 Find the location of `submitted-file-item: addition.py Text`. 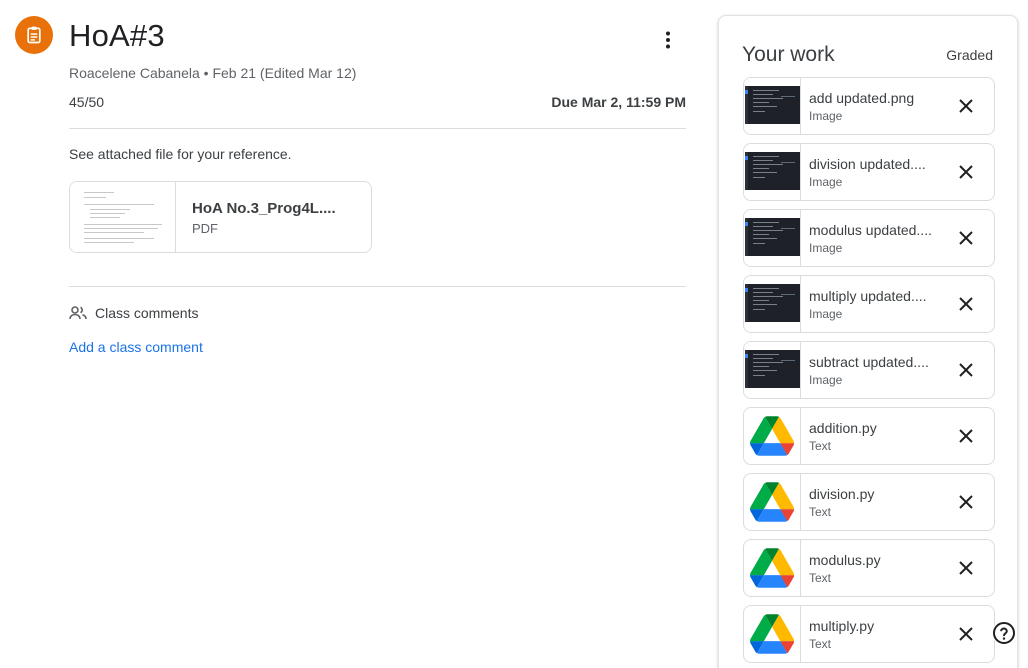

submitted-file-item: addition.py Text is located at coordinates (869, 436).